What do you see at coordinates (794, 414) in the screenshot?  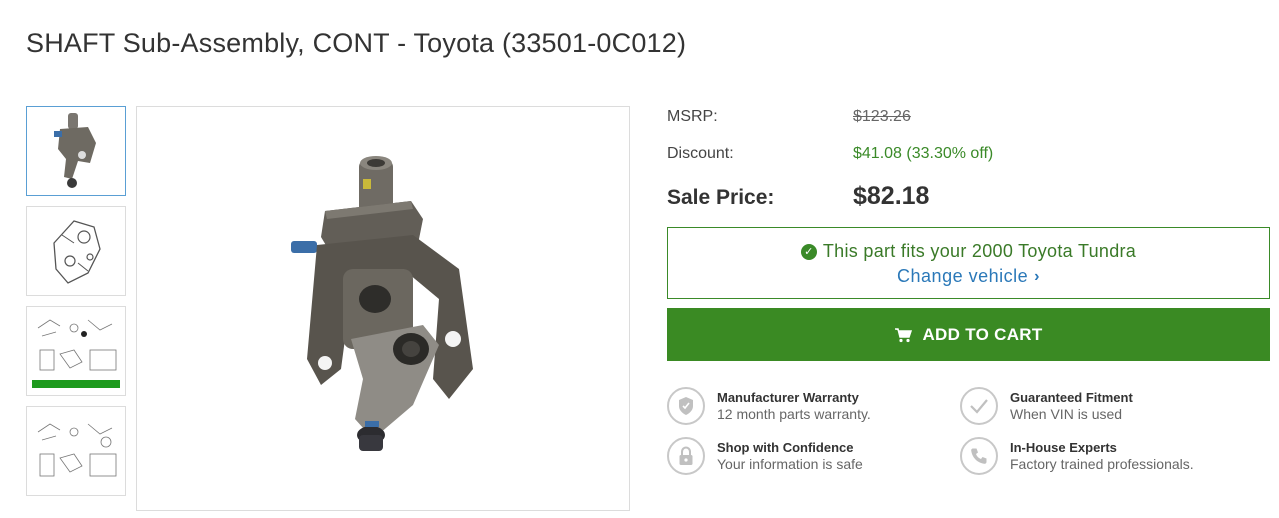 I see `feature-desc: 12 month parts warranty.` at bounding box center [794, 414].